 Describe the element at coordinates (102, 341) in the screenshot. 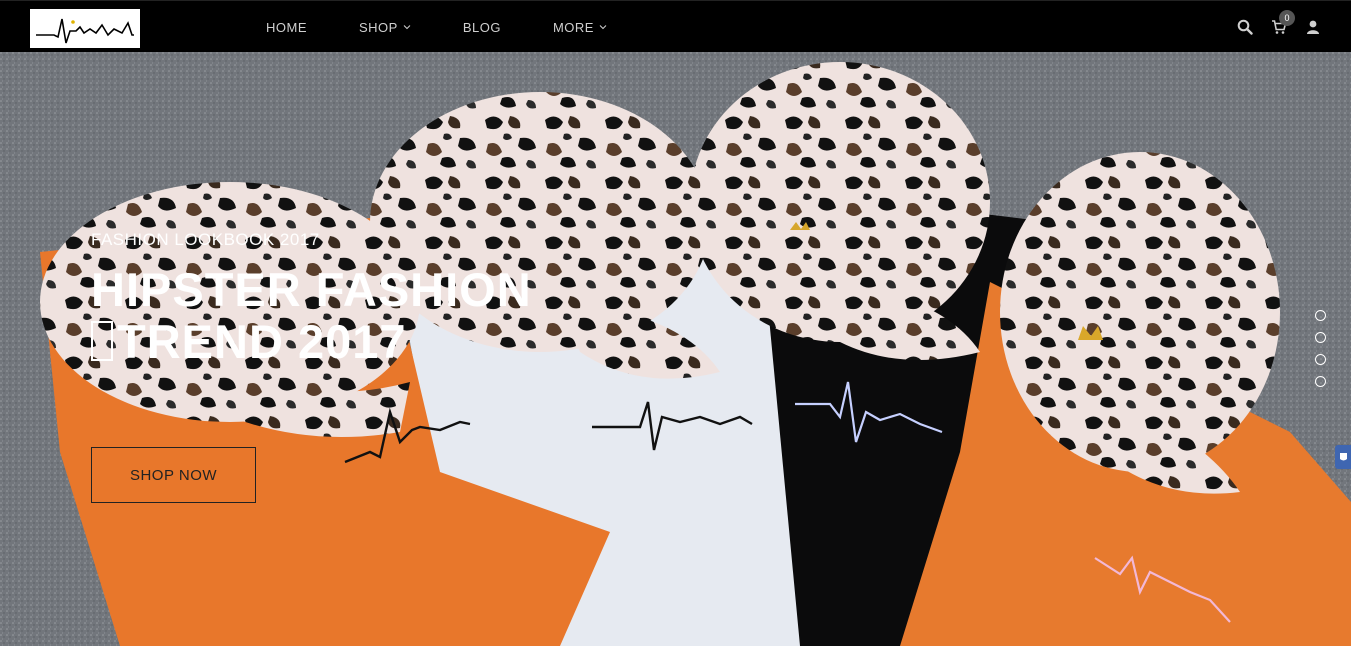

I see `missing-glyph-icon` at that location.